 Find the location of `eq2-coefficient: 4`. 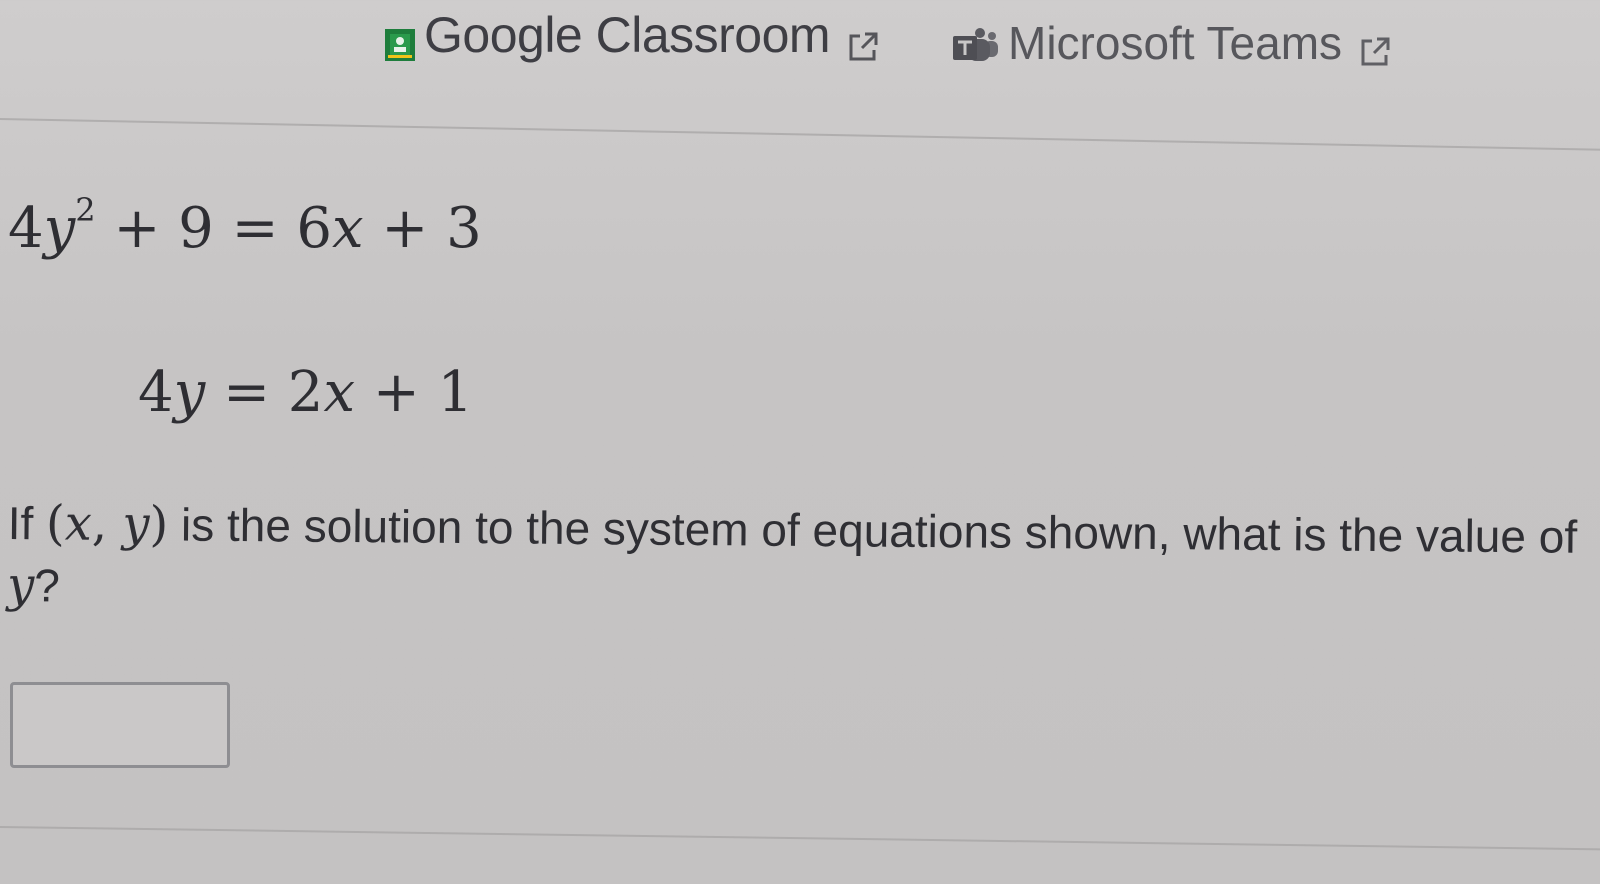

eq2-coefficient: 4 is located at coordinates (156, 392).